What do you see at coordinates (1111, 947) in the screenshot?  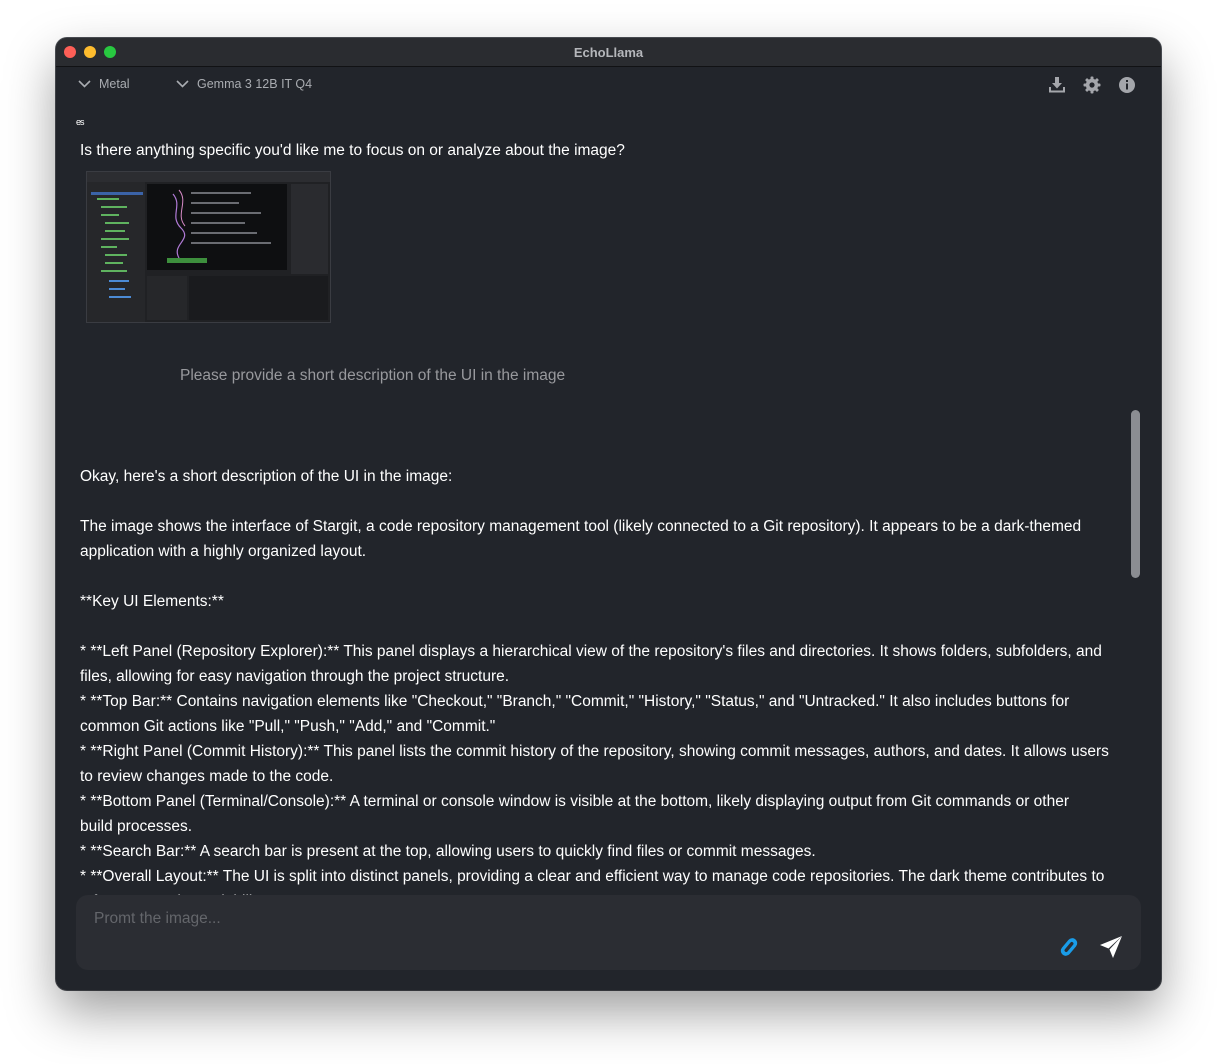 I see `send-icon` at bounding box center [1111, 947].